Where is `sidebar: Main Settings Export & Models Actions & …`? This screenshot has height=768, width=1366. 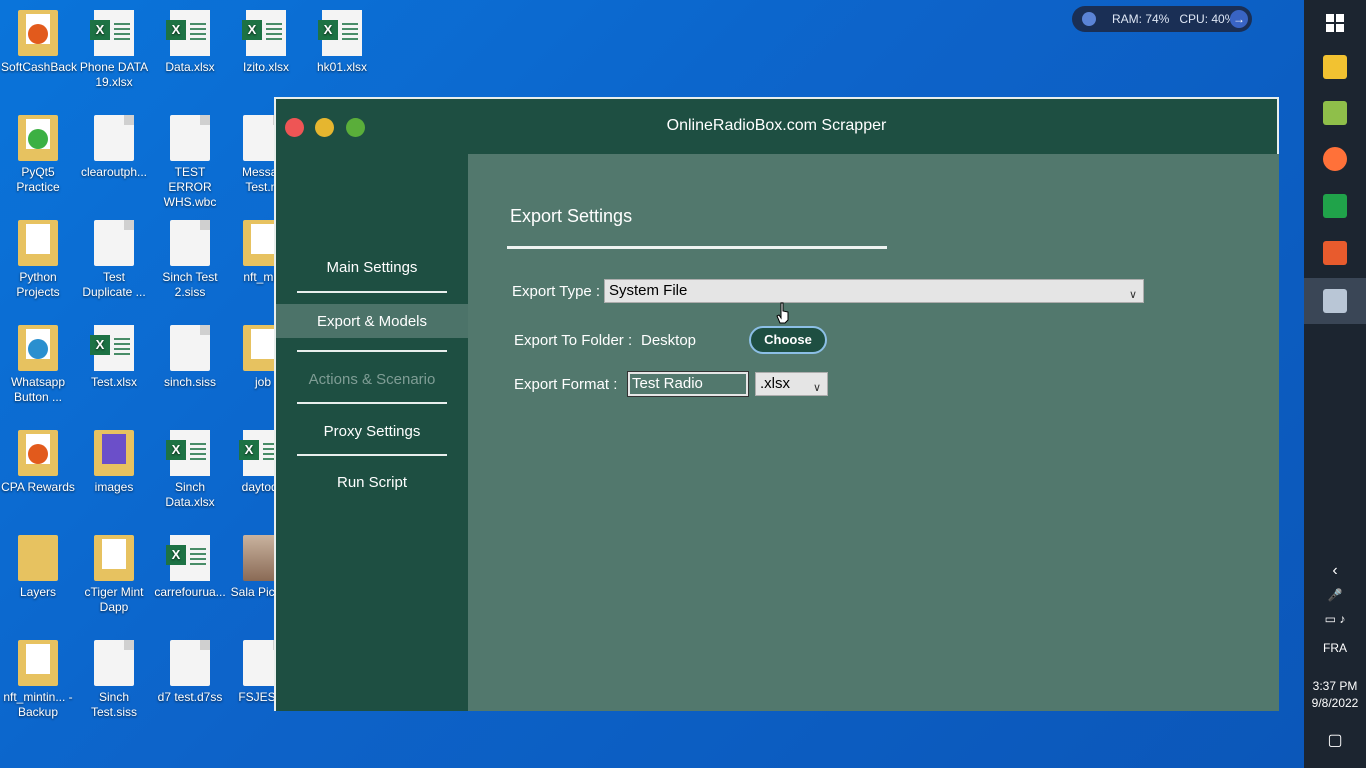
sidebar: Main Settings Export & Models Actions & … is located at coordinates (372, 432).